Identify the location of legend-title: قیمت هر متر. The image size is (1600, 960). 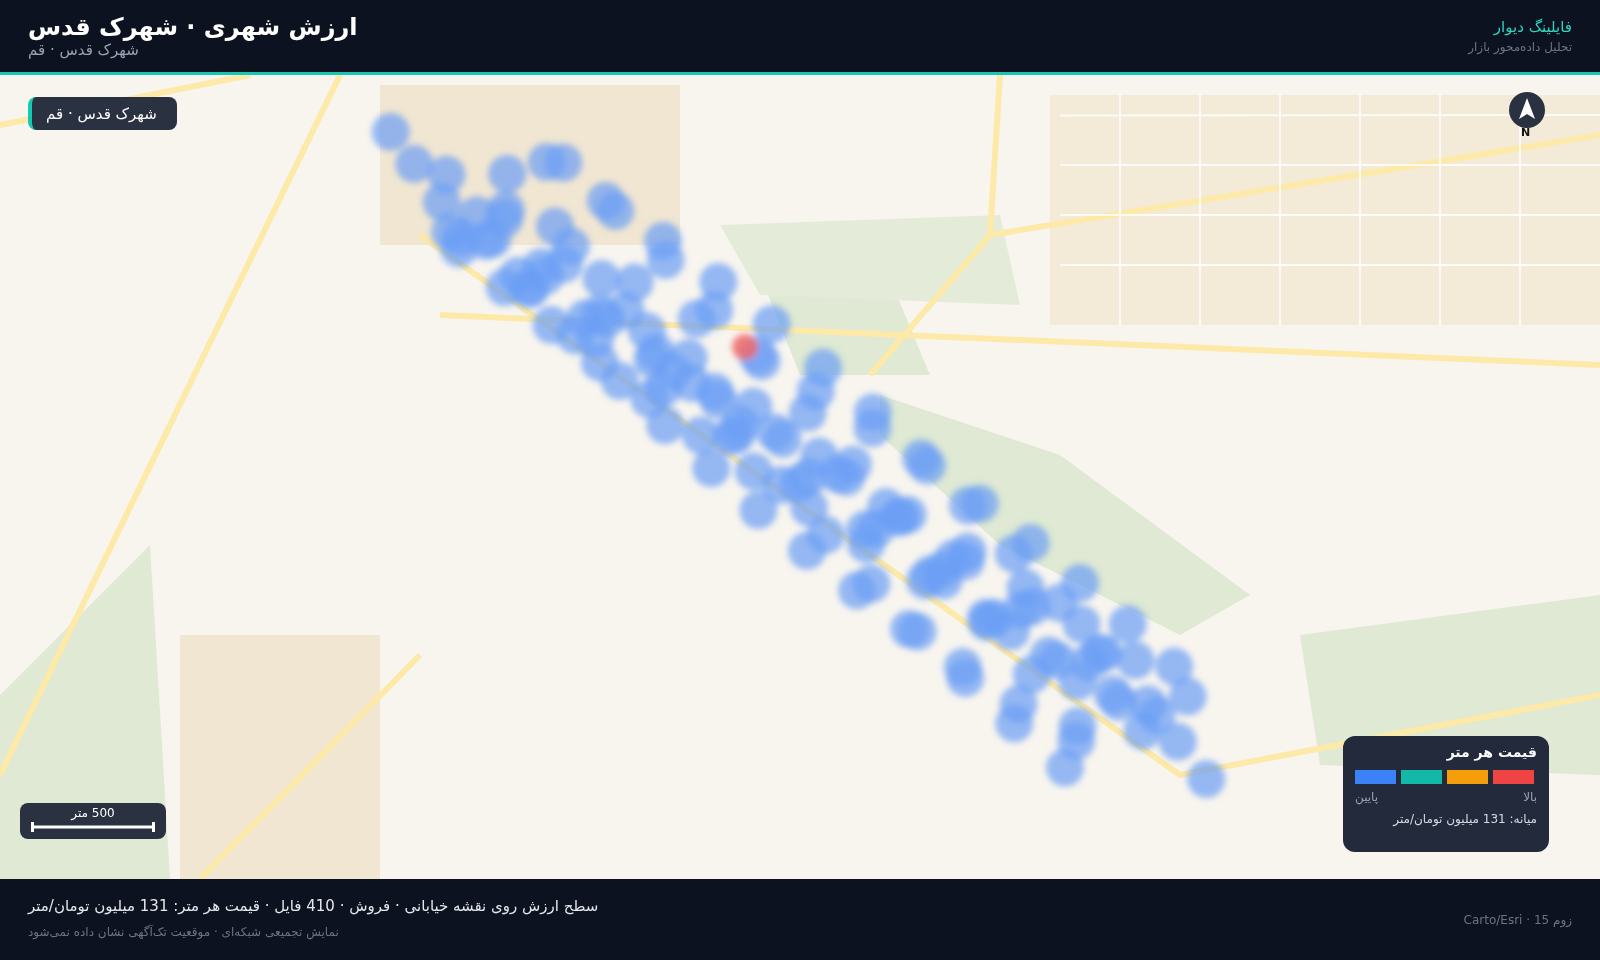
(1491, 752).